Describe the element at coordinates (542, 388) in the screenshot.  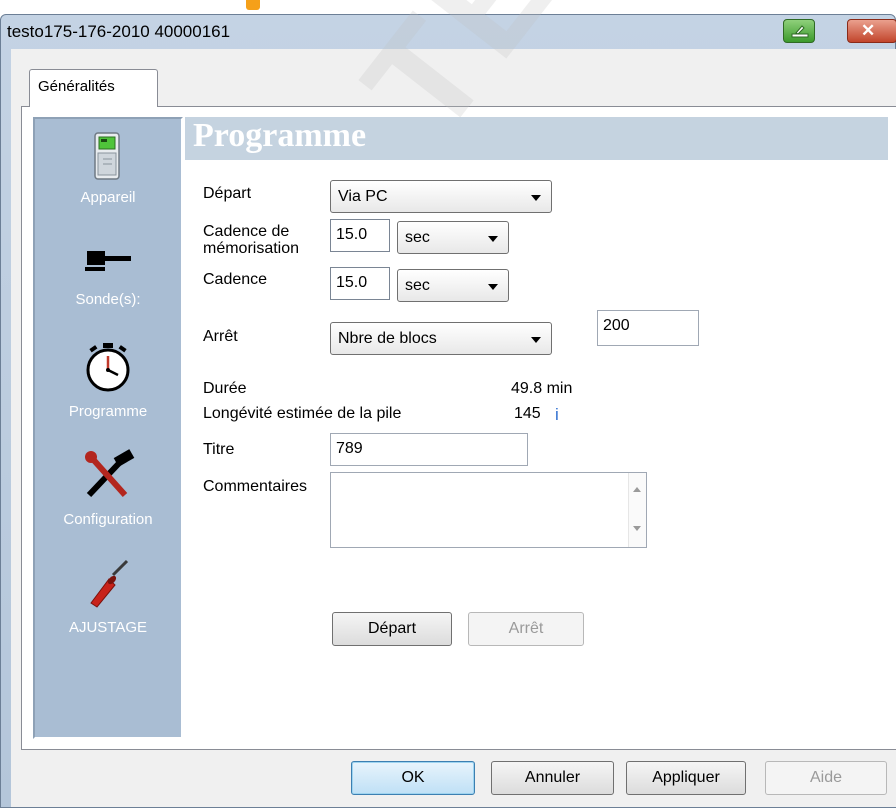
I see `duree-value: 49.8 min` at that location.